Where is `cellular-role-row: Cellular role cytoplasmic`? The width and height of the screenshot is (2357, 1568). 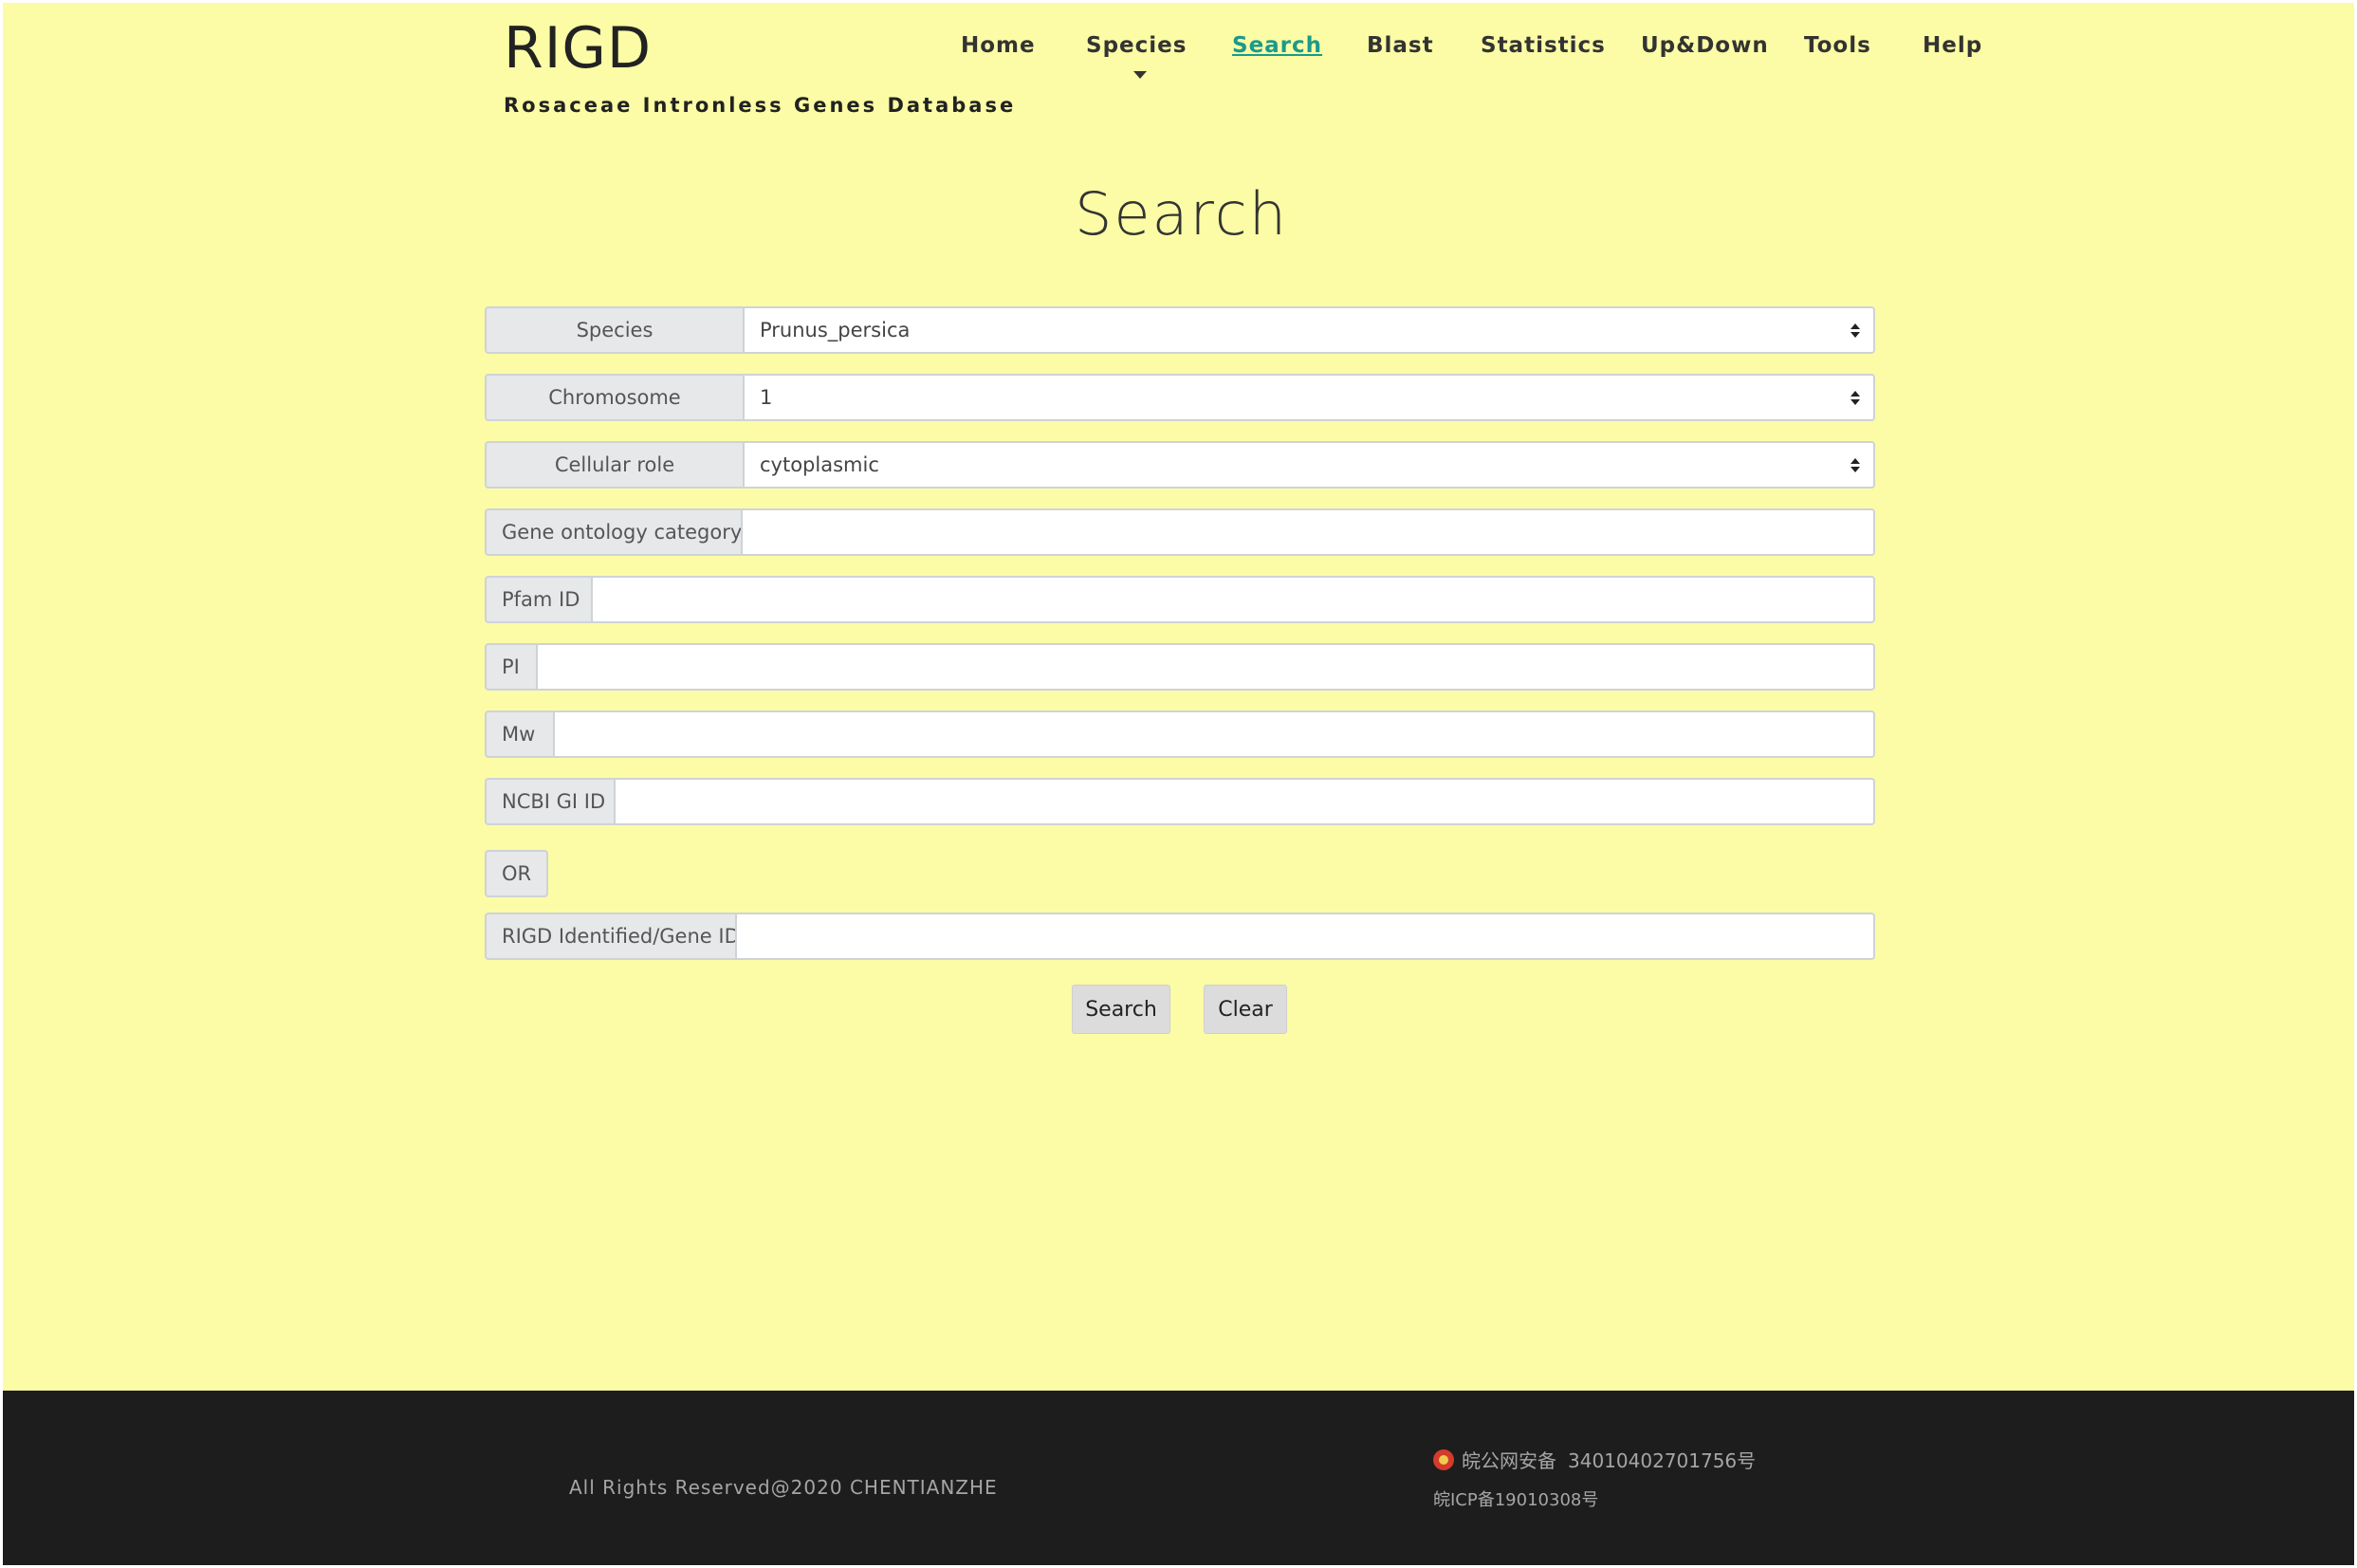 cellular-role-row: Cellular role cytoplasmic is located at coordinates (1180, 465).